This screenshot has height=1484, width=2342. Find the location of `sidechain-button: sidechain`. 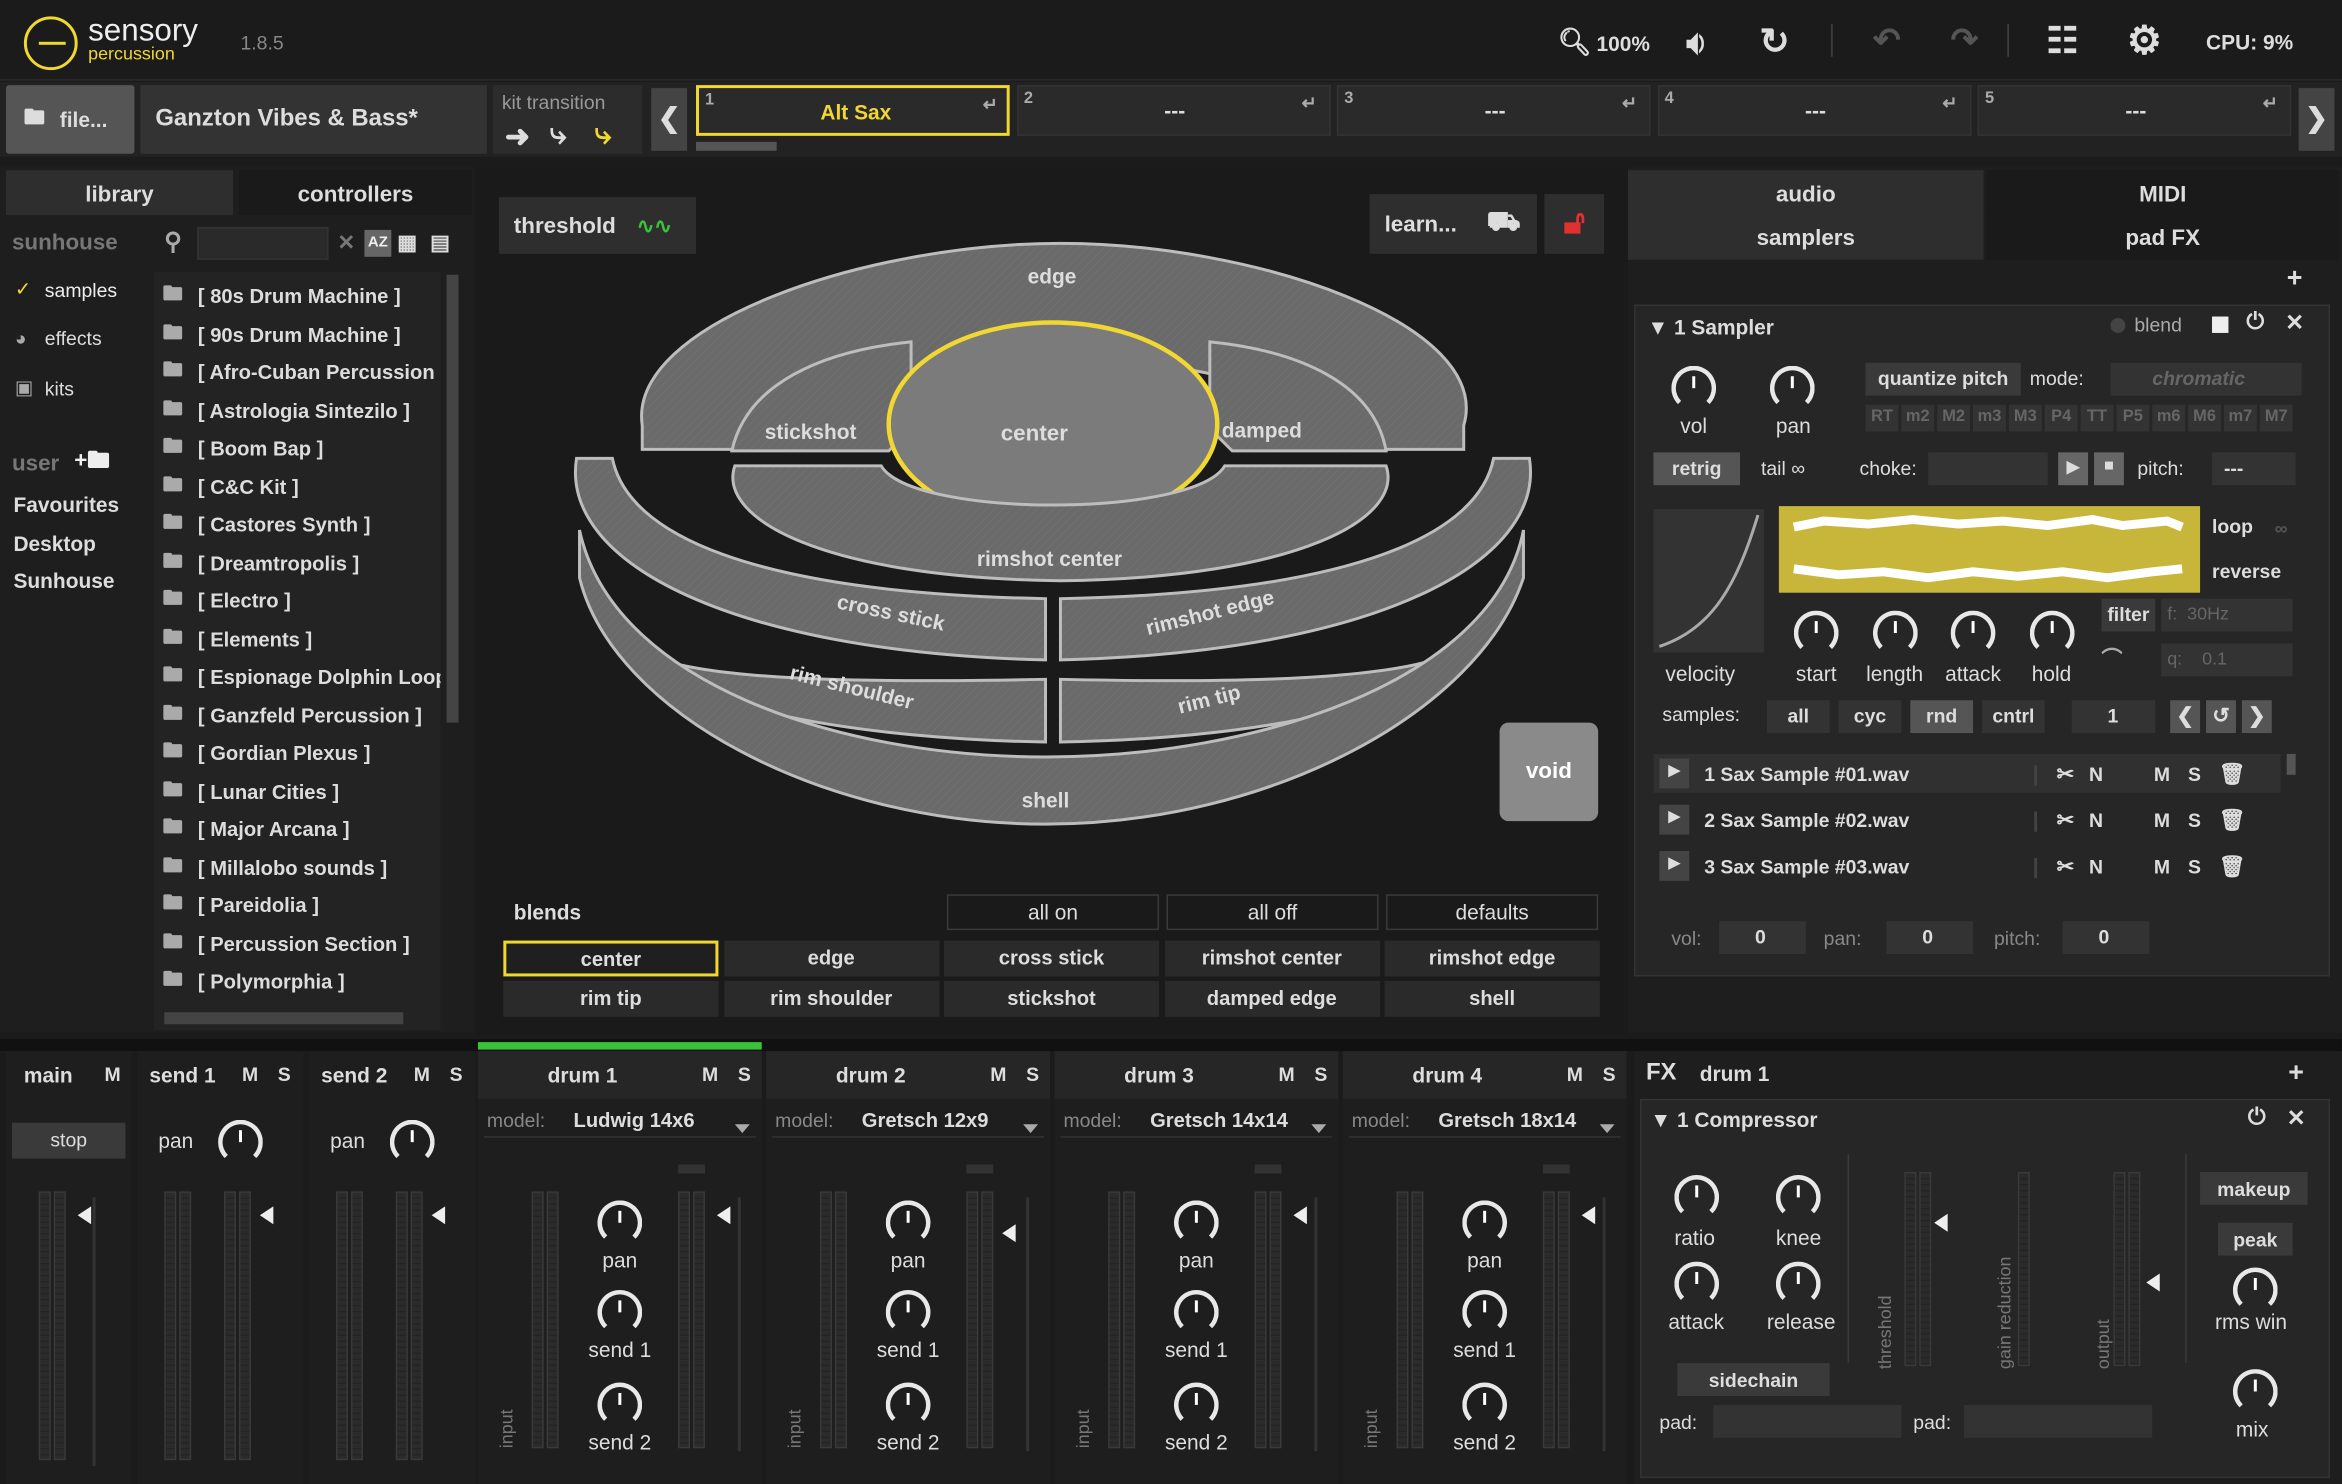

sidechain-button: sidechain is located at coordinates (1753, 1379).